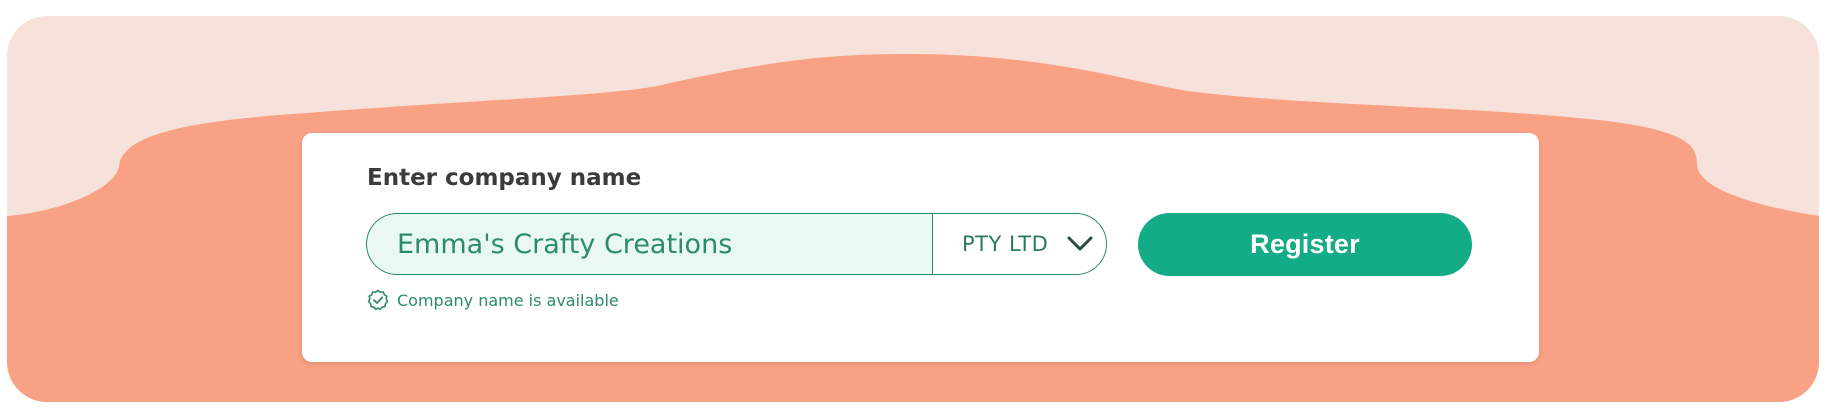 Image resolution: width=1845 pixels, height=416 pixels. What do you see at coordinates (508, 300) in the screenshot?
I see `availability-message: Company name is available` at bounding box center [508, 300].